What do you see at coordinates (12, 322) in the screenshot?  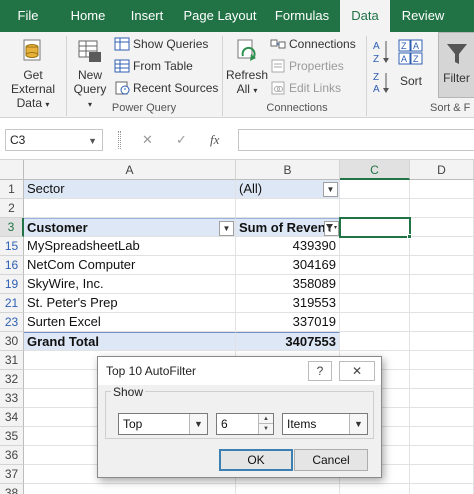 I see `row-header: 23` at bounding box center [12, 322].